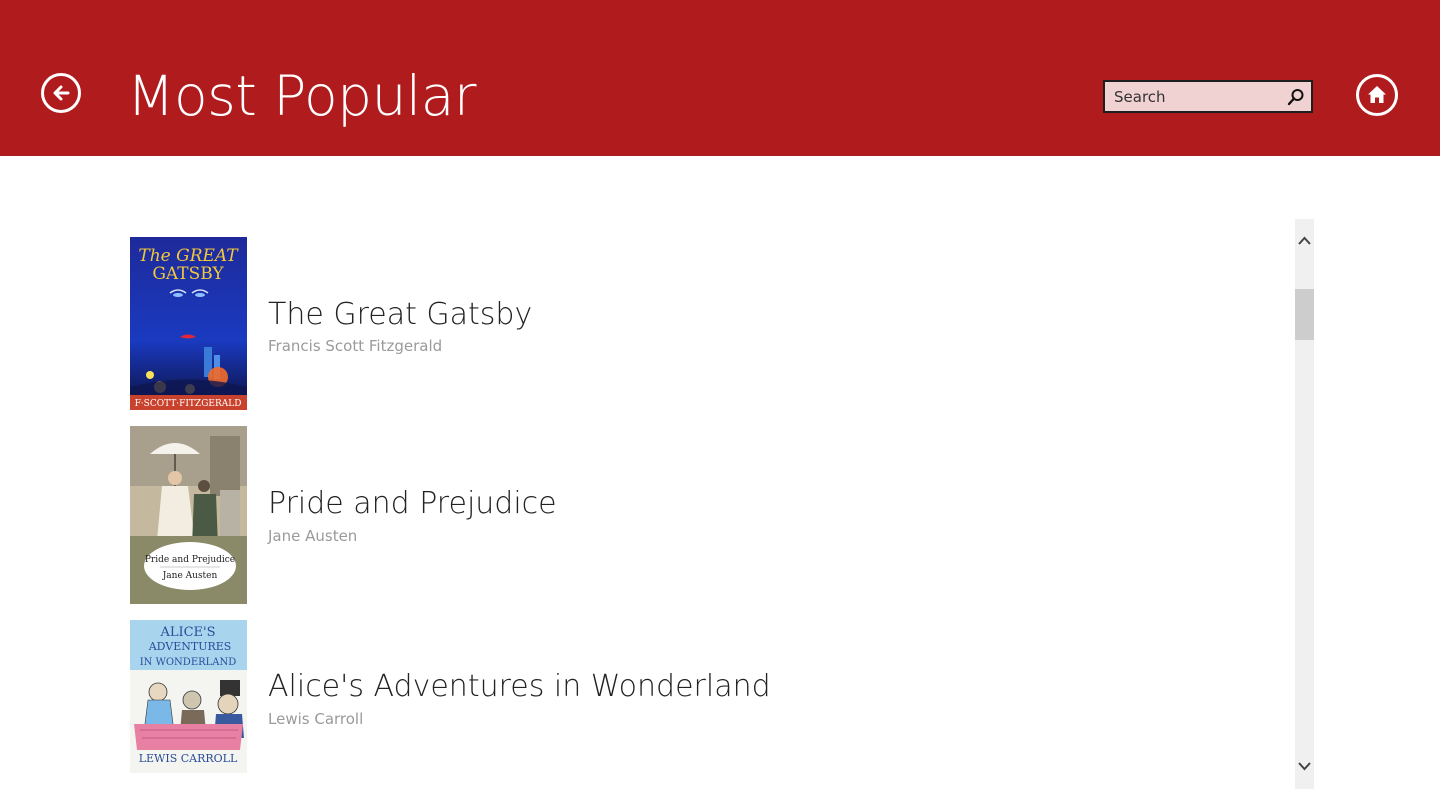  Describe the element at coordinates (1304, 766) in the screenshot. I see `scroll-down-icon` at that location.